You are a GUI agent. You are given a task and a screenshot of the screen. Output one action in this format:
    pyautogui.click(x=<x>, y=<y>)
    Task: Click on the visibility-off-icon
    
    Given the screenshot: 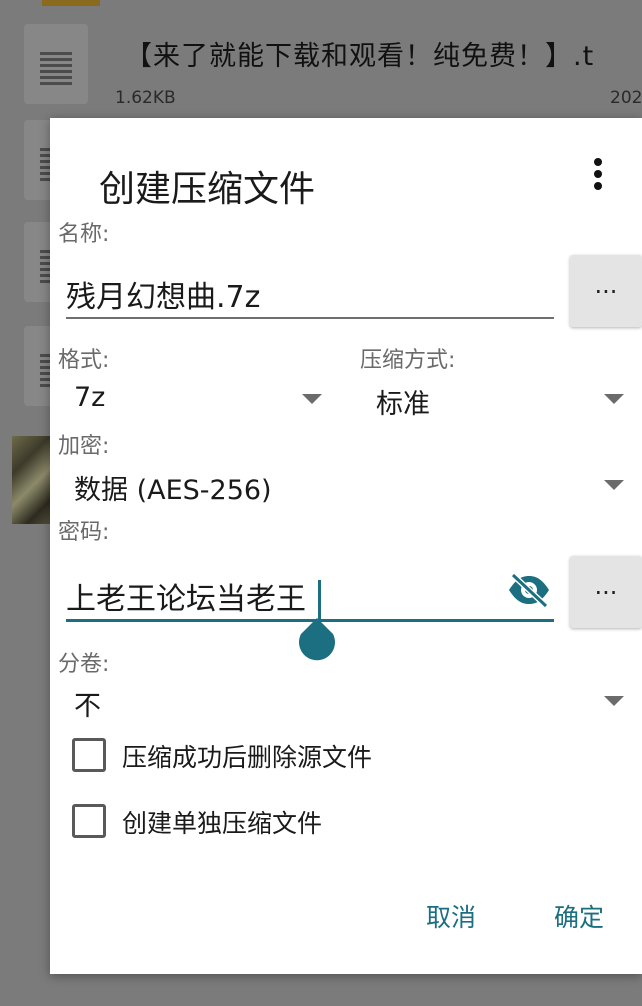 What is the action you would take?
    pyautogui.click(x=529, y=590)
    